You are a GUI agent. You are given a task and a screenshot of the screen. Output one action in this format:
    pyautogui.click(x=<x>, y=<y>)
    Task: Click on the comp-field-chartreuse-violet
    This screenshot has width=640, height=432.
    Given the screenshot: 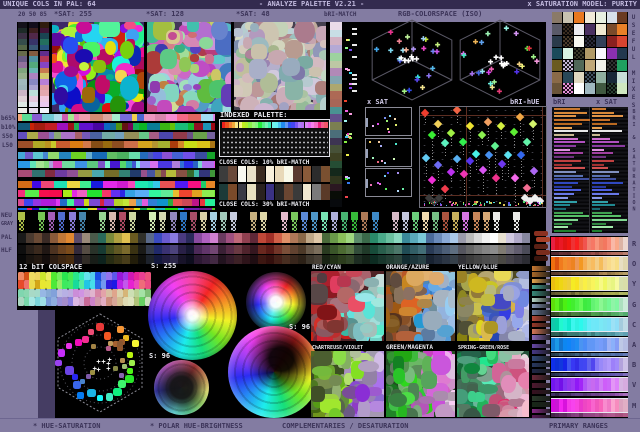 What is the action you would take?
    pyautogui.click(x=347, y=384)
    